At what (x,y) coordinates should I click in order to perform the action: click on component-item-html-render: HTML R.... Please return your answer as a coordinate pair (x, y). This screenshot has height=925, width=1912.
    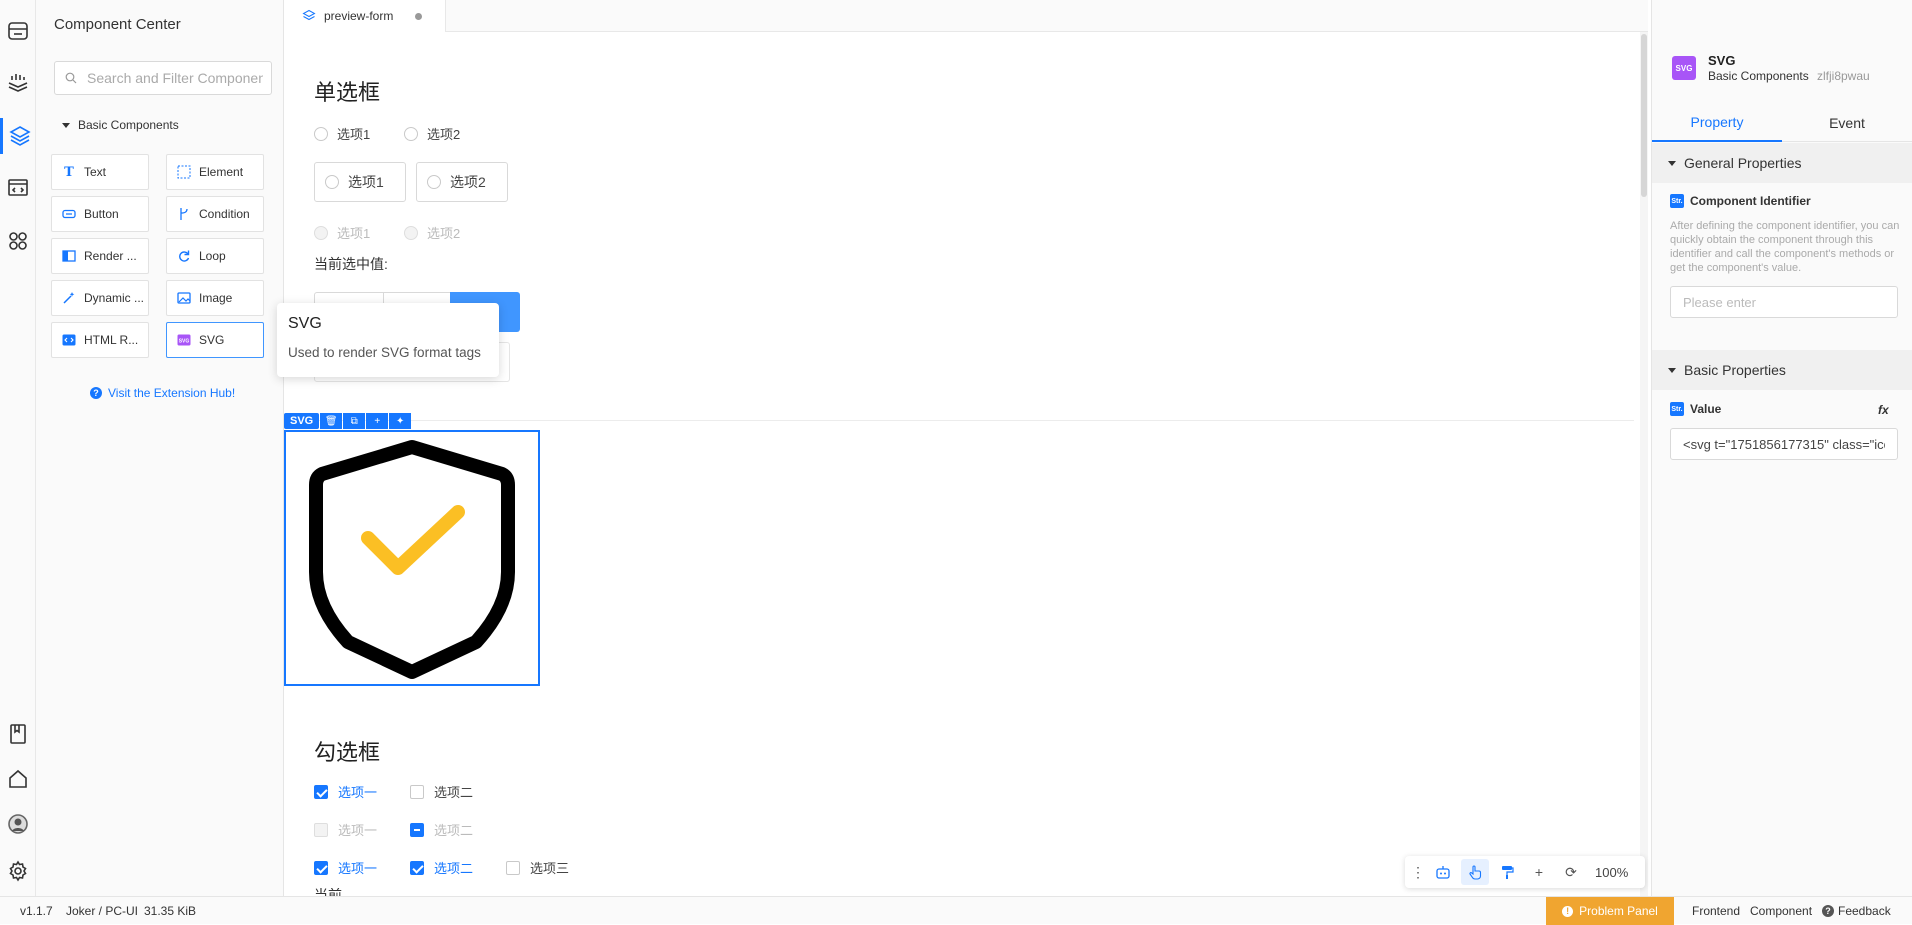
    Looking at the image, I should click on (100, 340).